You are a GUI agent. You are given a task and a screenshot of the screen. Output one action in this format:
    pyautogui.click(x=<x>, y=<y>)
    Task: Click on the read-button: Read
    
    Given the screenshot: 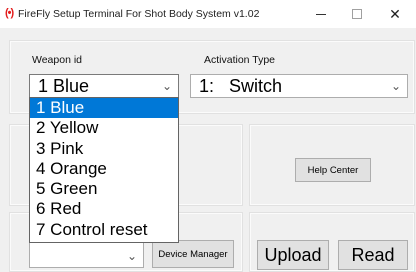 What is the action you would take?
    pyautogui.click(x=373, y=255)
    